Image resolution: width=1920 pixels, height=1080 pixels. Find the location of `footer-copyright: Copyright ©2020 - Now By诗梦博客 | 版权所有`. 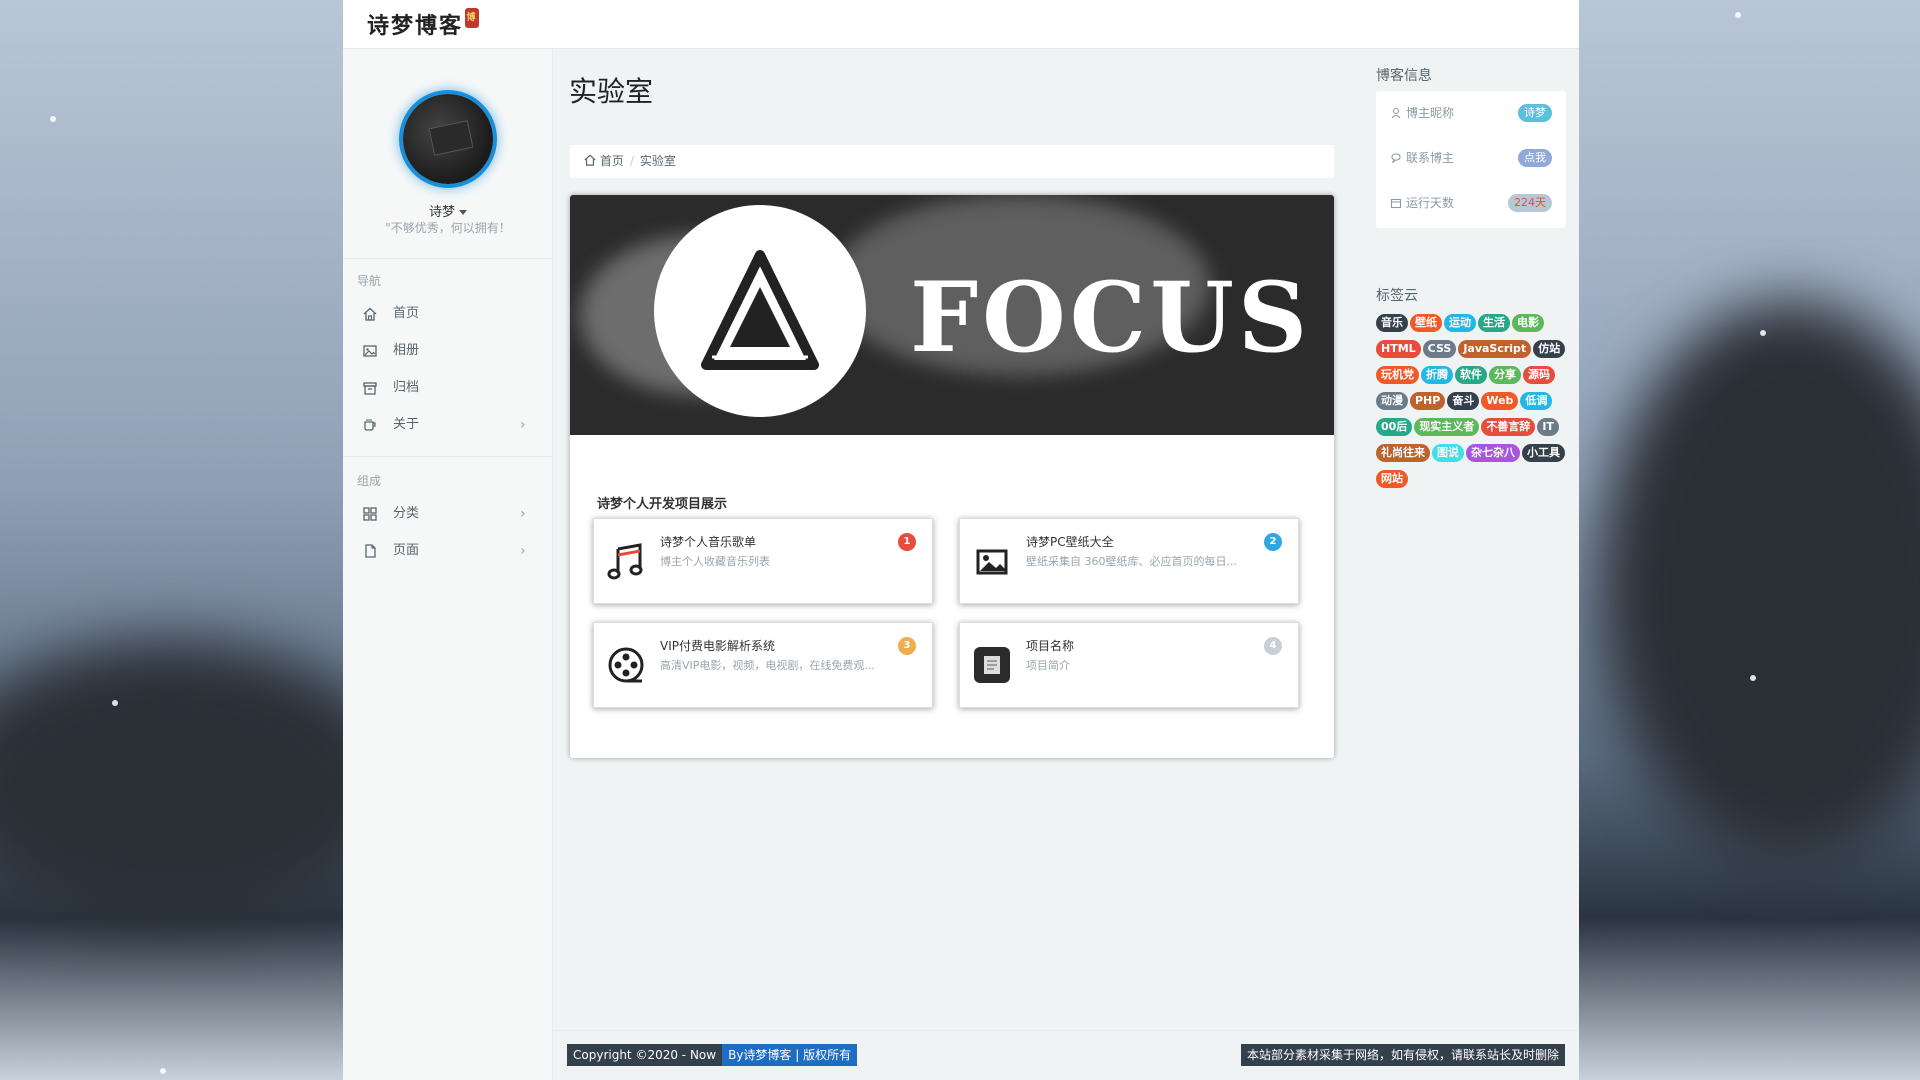

footer-copyright: Copyright ©2020 - Now By诗梦博客 | 版权所有 is located at coordinates (712, 1055).